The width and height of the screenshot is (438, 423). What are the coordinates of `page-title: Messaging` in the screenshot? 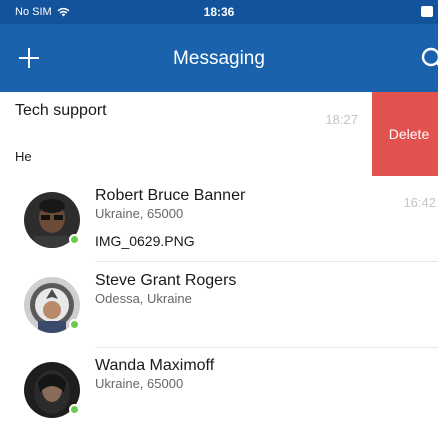 It's located at (219, 58).